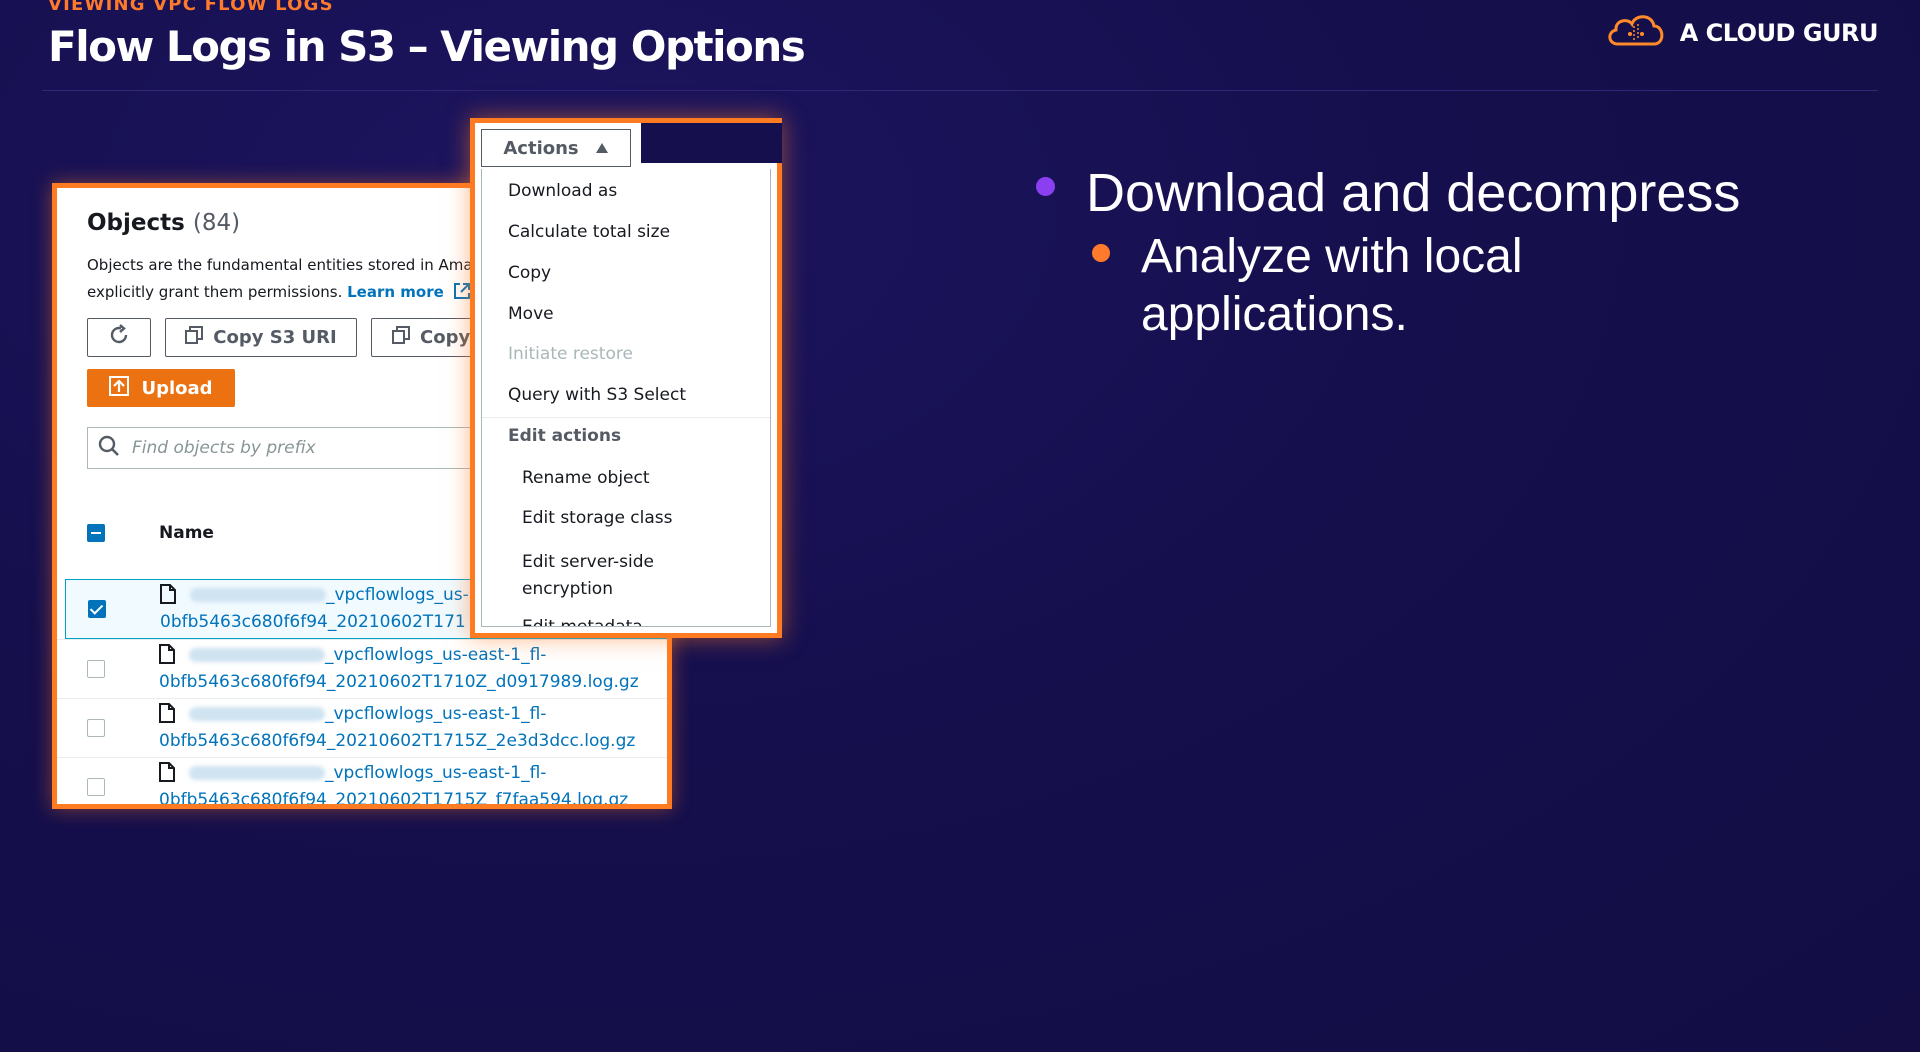 This screenshot has height=1052, width=1920. Describe the element at coordinates (215, 292) in the screenshot. I see `description-text: explicitly grant them permissions.` at that location.